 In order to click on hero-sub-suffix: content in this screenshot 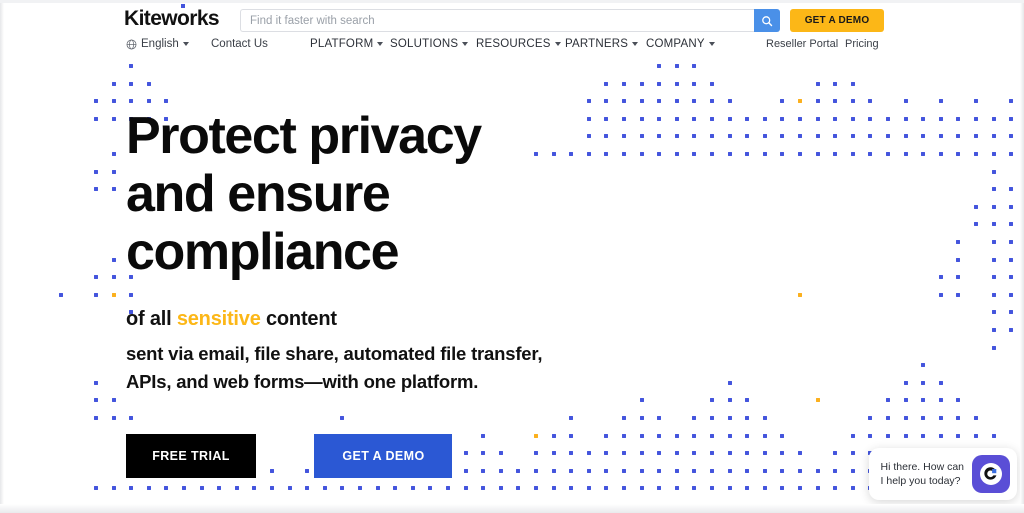, I will do `click(298, 319)`.